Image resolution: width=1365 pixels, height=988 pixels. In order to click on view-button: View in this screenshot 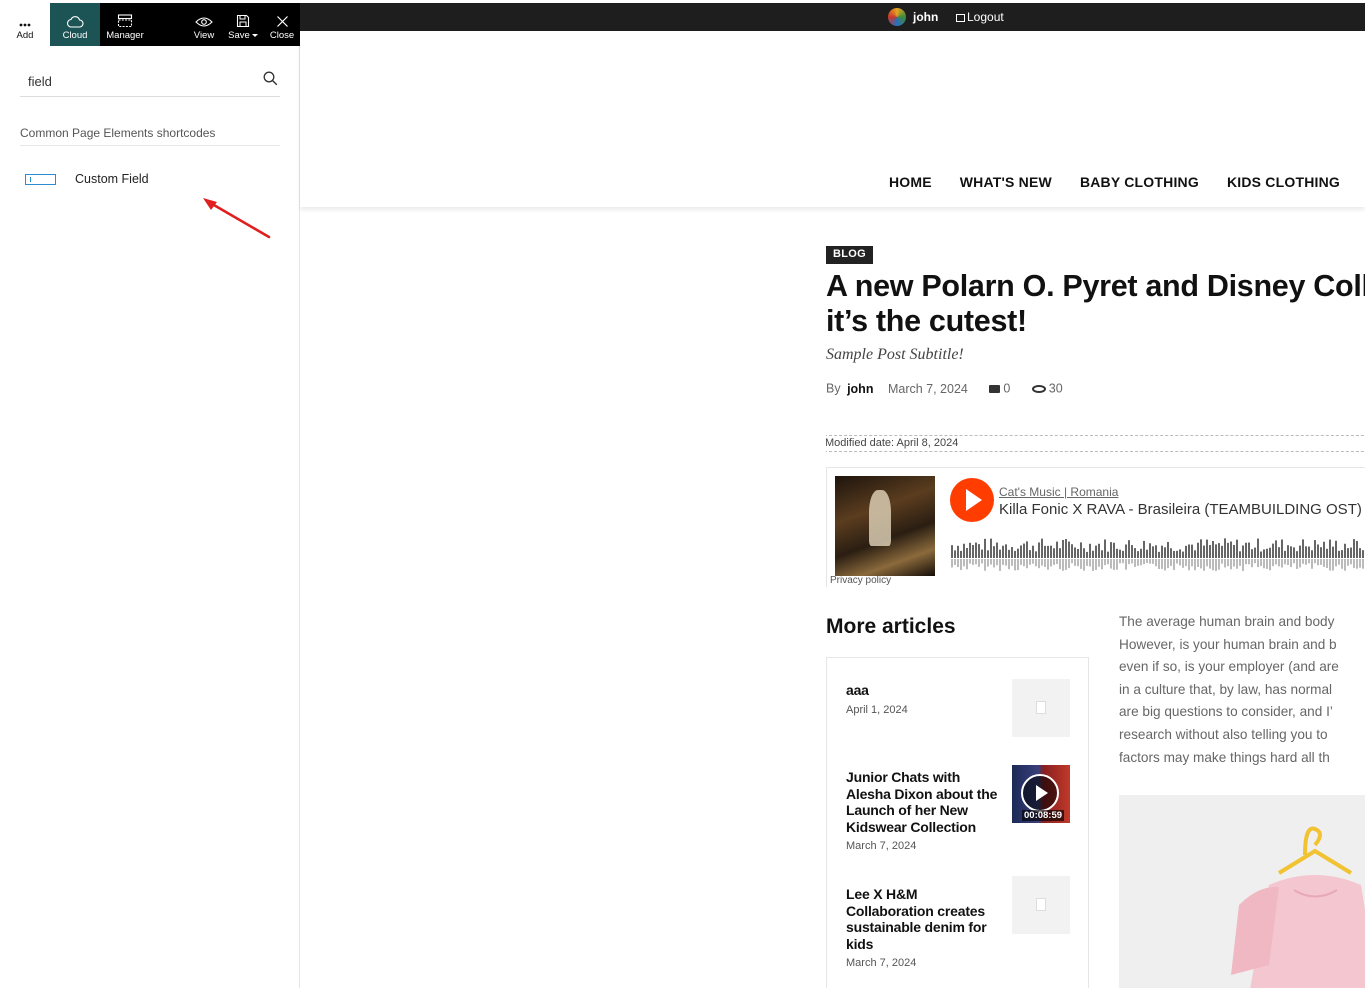, I will do `click(204, 24)`.